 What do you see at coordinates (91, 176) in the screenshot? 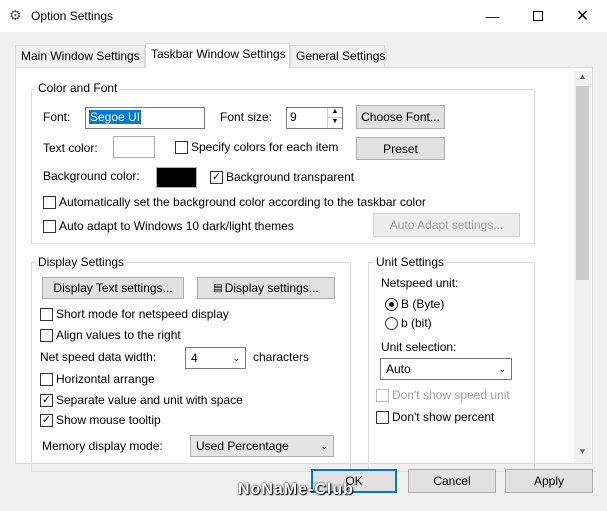
I see `bg-color-label: Background color:` at bounding box center [91, 176].